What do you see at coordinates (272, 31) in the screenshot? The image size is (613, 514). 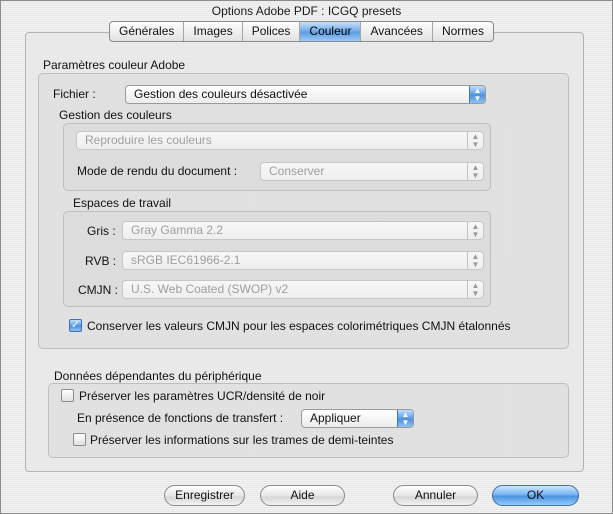 I see `tab-polices: Polices` at bounding box center [272, 31].